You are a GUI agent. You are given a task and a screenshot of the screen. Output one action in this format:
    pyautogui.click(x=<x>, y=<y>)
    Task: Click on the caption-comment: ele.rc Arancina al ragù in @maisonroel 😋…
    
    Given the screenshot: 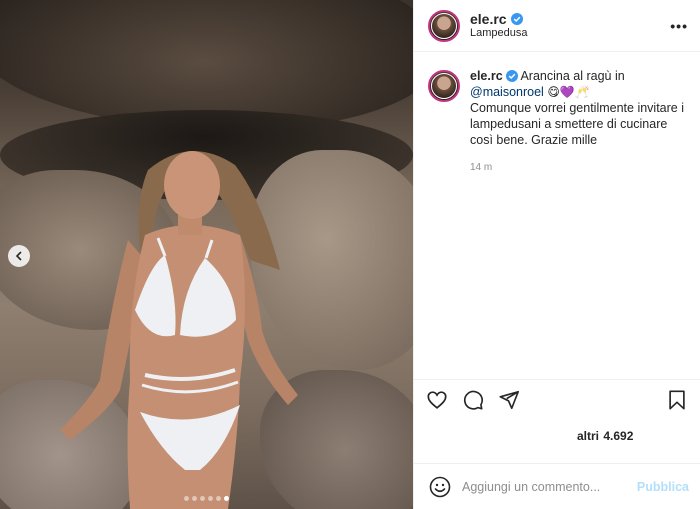 What is the action you would take?
    pyautogui.click(x=557, y=122)
    